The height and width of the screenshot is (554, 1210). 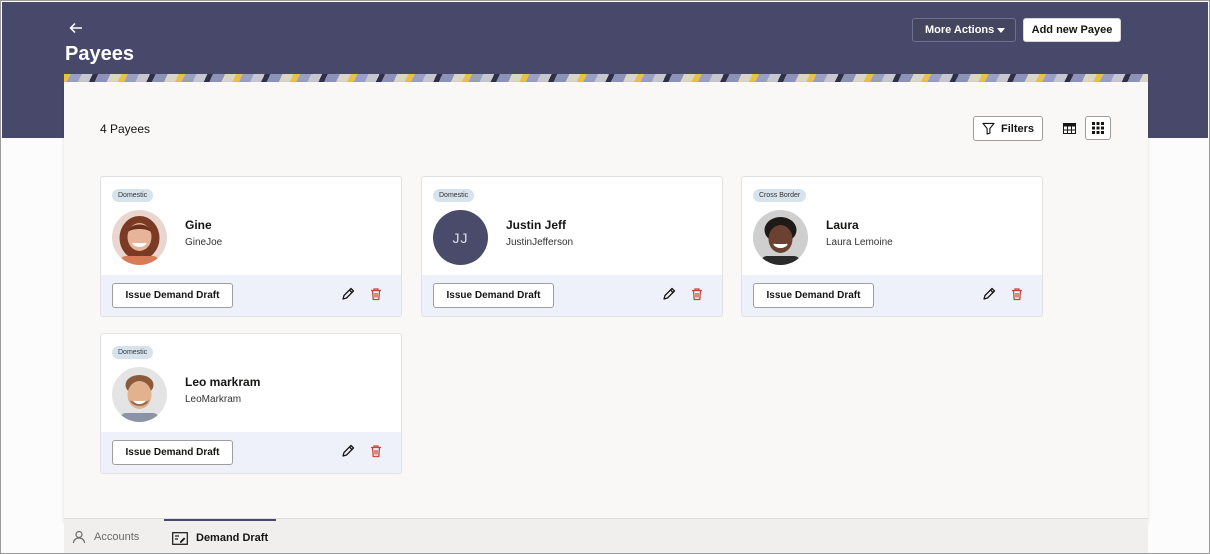 I want to click on bottom-navigation: Accounts Demand Draft, so click(x=606, y=535).